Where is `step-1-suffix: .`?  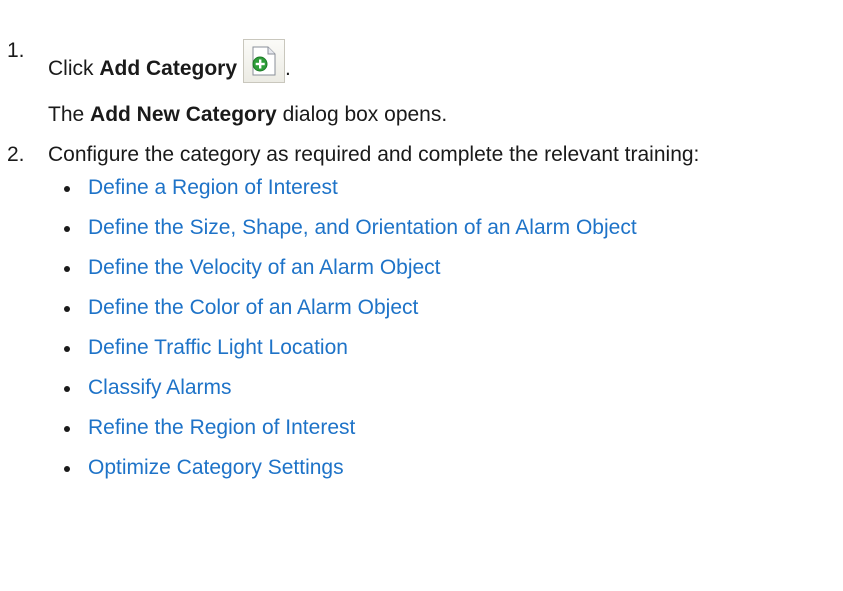 step-1-suffix: . is located at coordinates (288, 68).